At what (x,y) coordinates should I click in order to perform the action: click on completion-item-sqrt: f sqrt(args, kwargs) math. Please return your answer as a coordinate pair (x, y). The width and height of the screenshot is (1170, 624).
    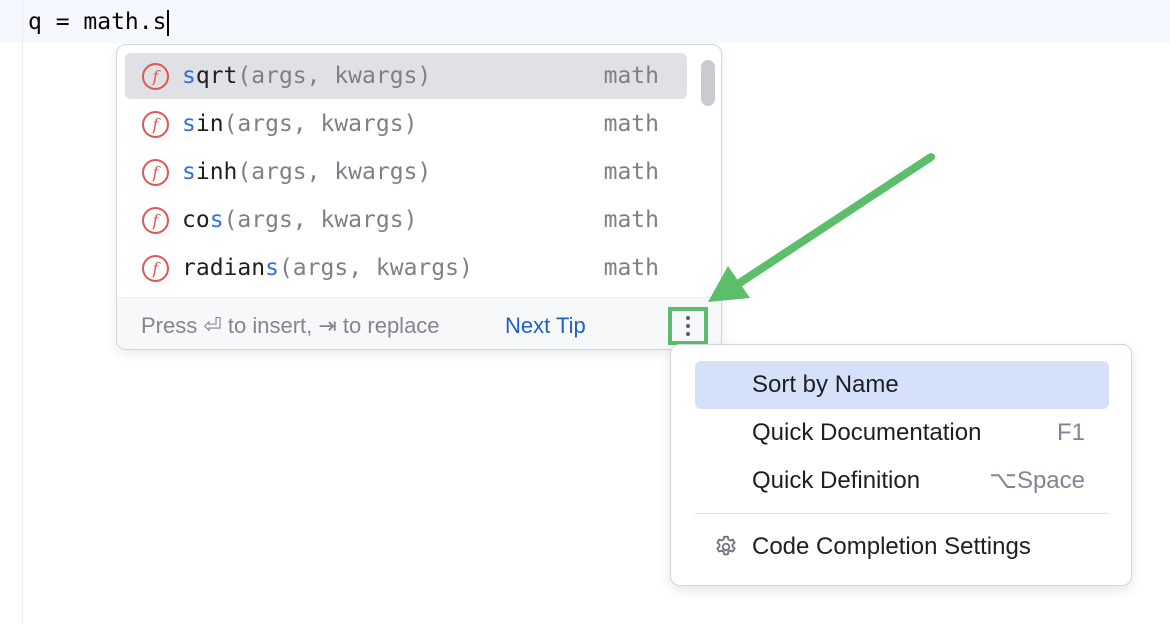
    Looking at the image, I should click on (406, 76).